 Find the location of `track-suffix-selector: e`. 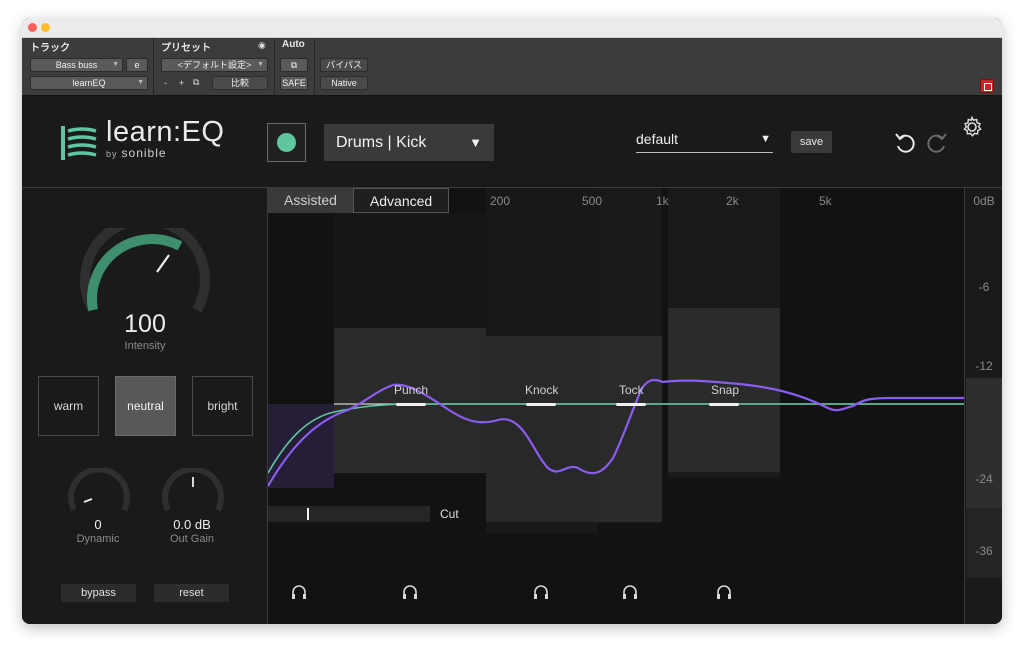

track-suffix-selector: e is located at coordinates (137, 65).